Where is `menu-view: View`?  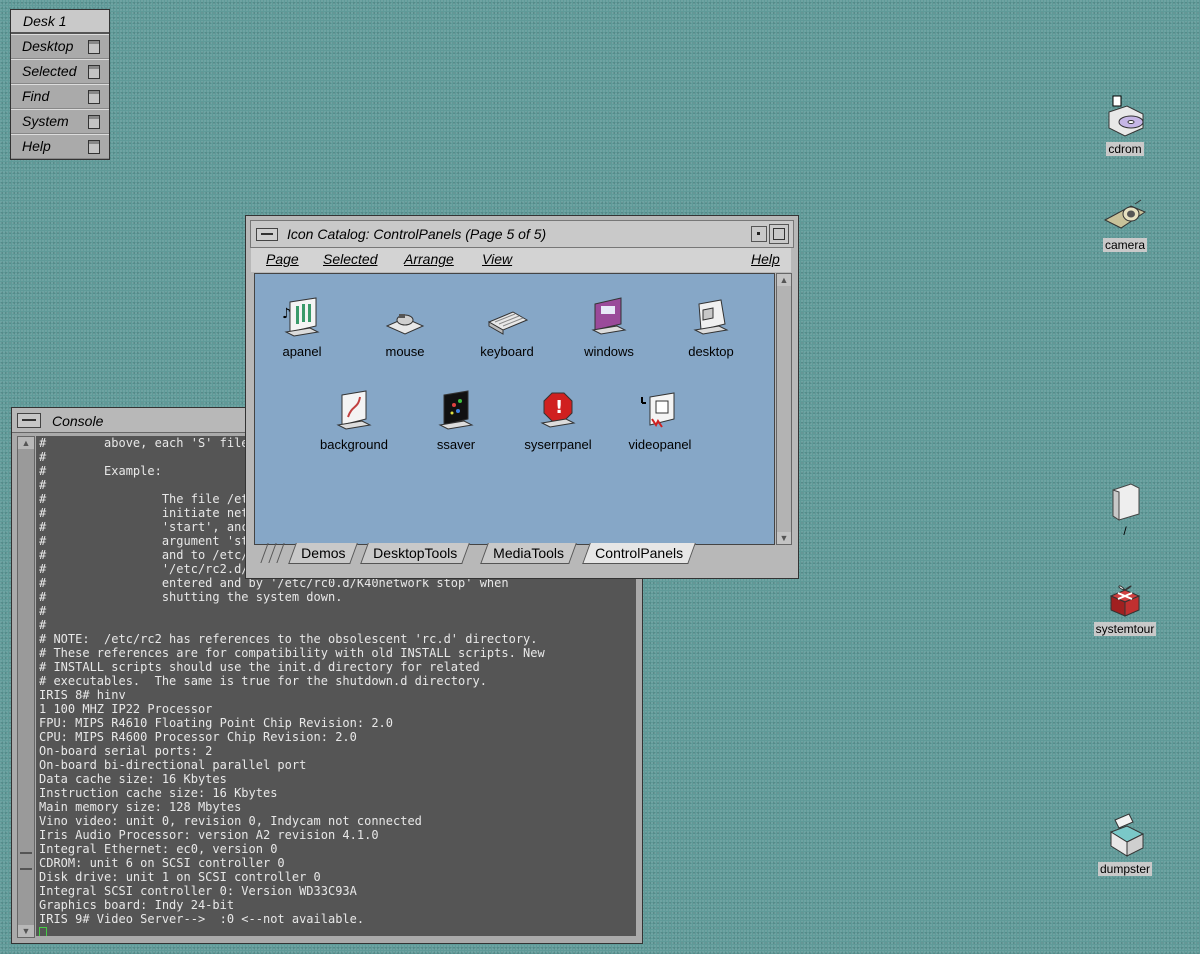
menu-view: View is located at coordinates (497, 259).